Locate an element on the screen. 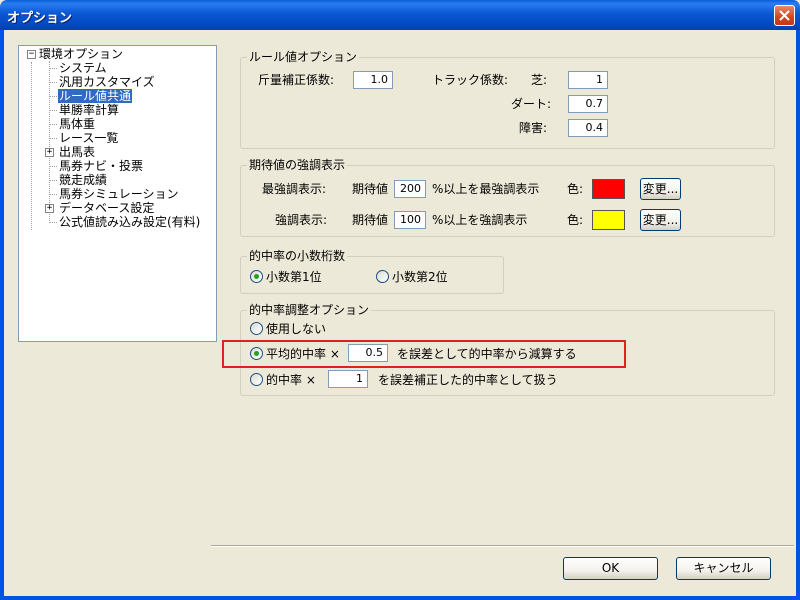 The width and height of the screenshot is (800, 600). close-button is located at coordinates (784, 15).